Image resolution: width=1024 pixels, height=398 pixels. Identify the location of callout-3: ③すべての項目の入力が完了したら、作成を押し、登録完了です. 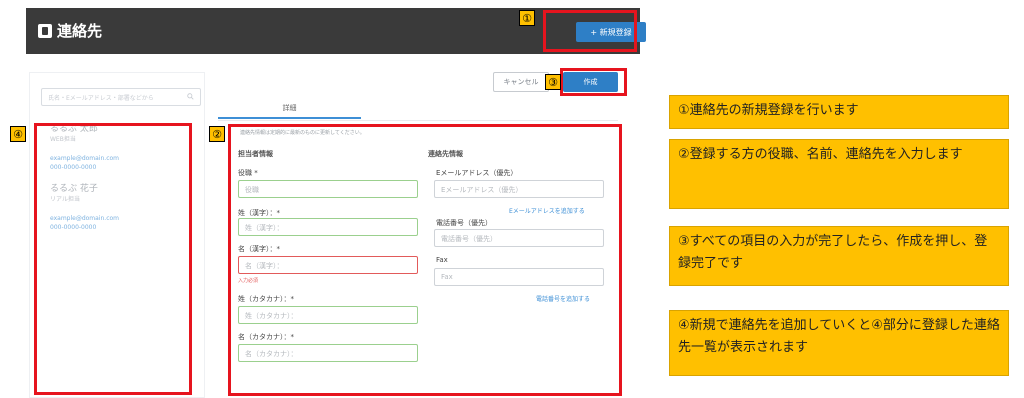
(839, 256).